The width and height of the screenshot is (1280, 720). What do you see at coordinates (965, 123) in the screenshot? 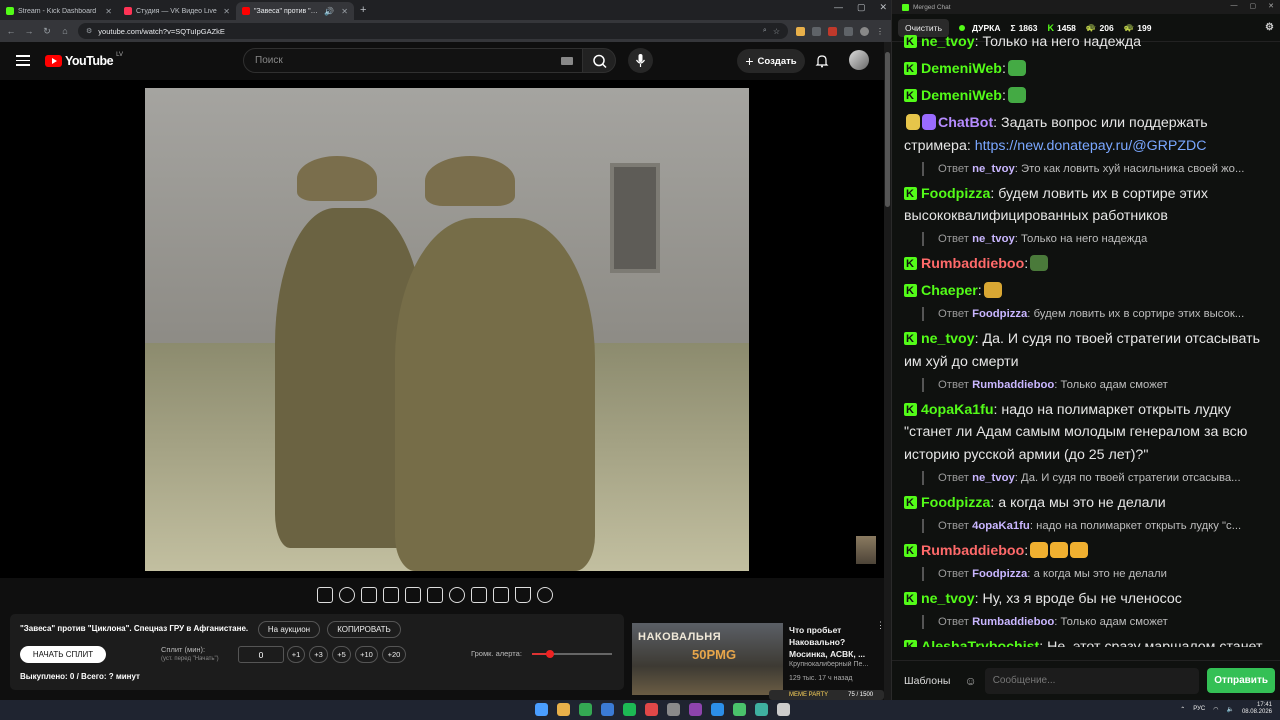
I see `chat-username: ChatBot` at bounding box center [965, 123].